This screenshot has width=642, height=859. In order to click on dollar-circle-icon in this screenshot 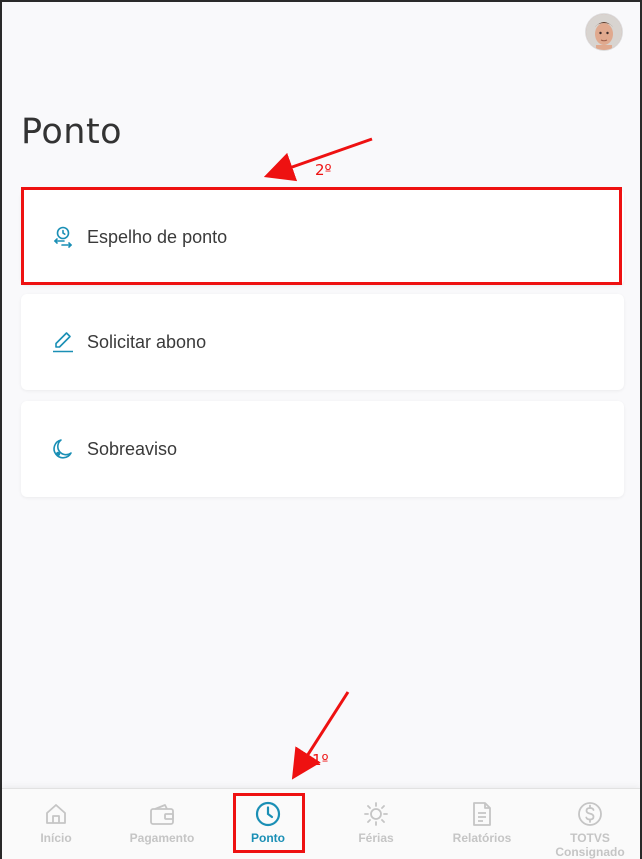, I will do `click(590, 814)`.